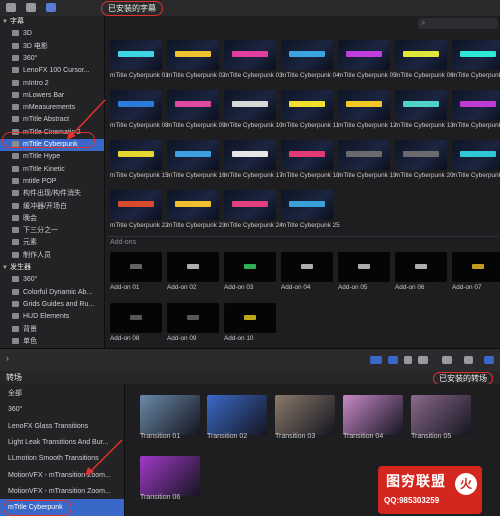 This screenshot has width=500, height=516. I want to click on sidebar-item: 缓冲器/开场白, so click(52, 207).